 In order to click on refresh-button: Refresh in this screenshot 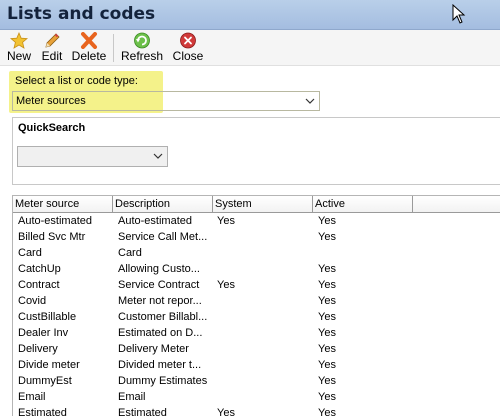, I will do `click(142, 48)`.